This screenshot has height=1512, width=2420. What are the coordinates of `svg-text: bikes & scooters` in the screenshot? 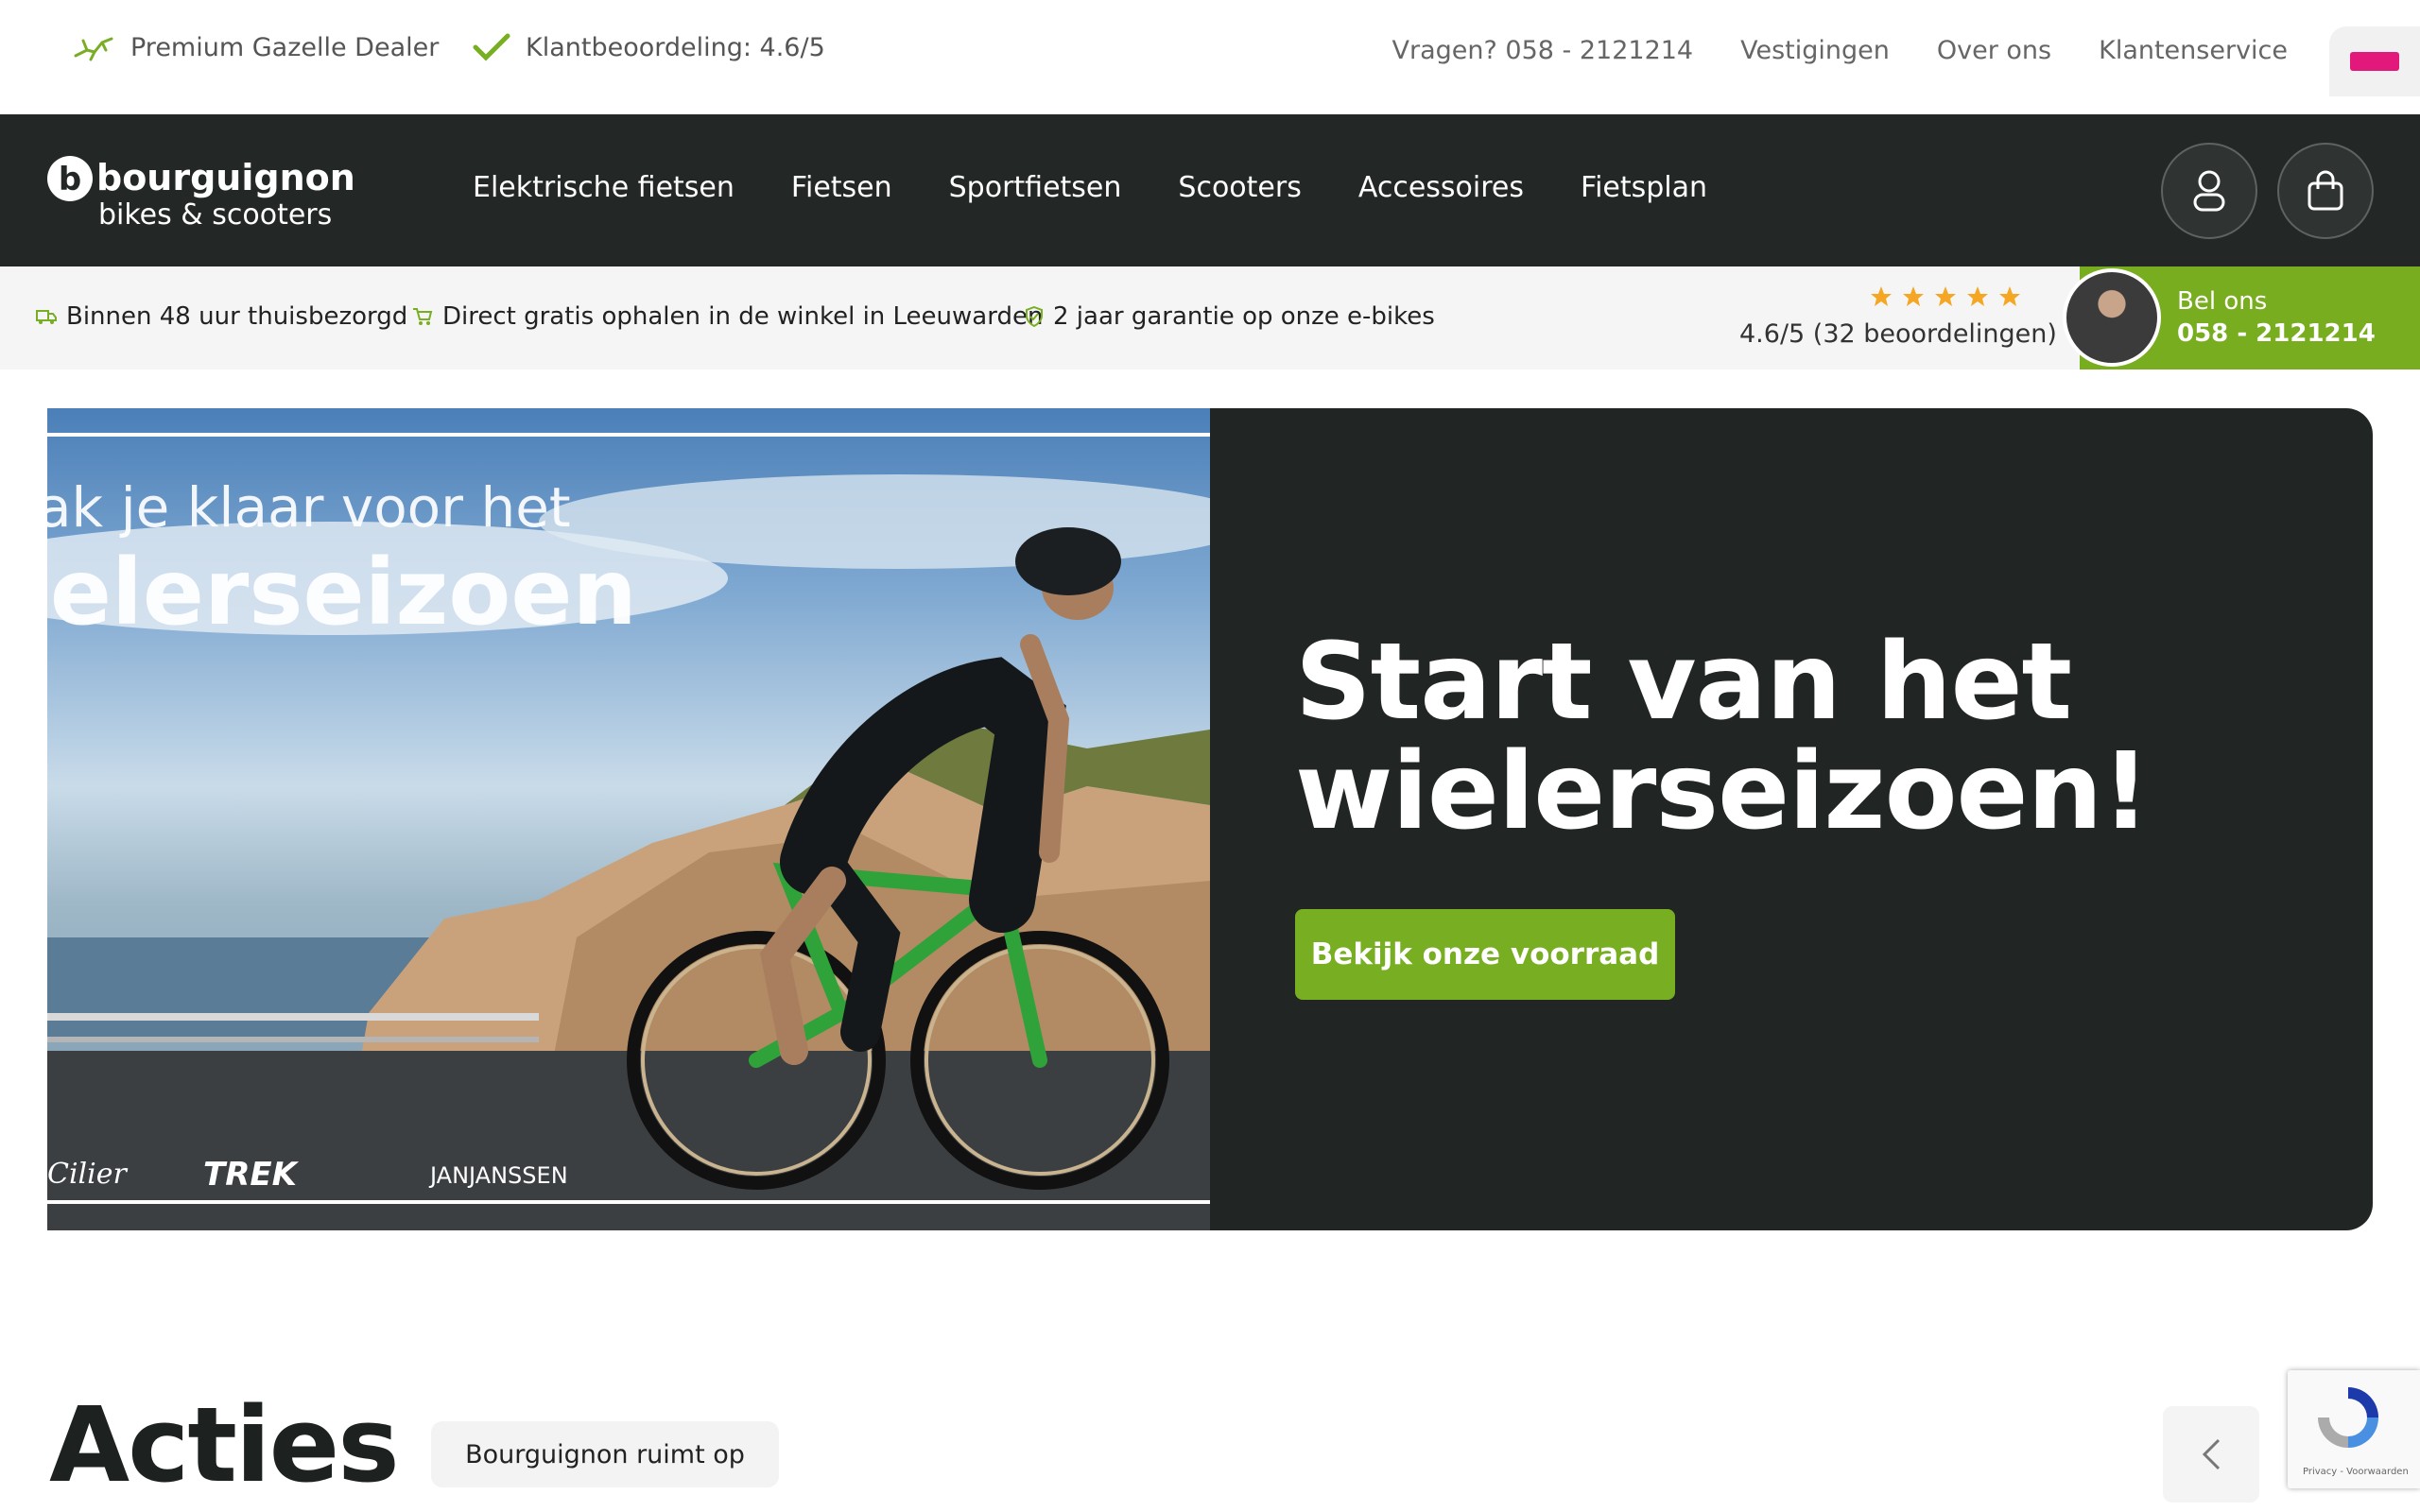 It's located at (215, 214).